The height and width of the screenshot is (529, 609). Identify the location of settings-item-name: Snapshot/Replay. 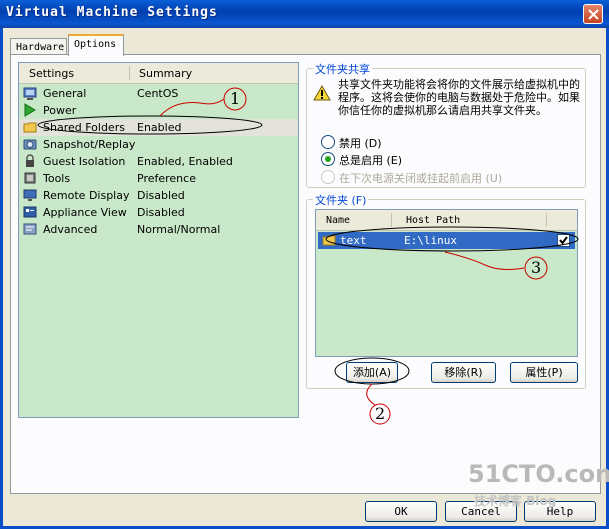
(89, 144).